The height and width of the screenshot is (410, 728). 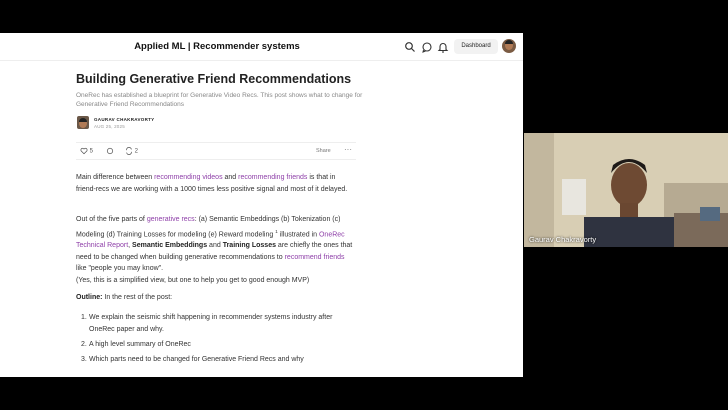 What do you see at coordinates (348, 149) in the screenshot?
I see `more-options-button: ···` at bounding box center [348, 149].